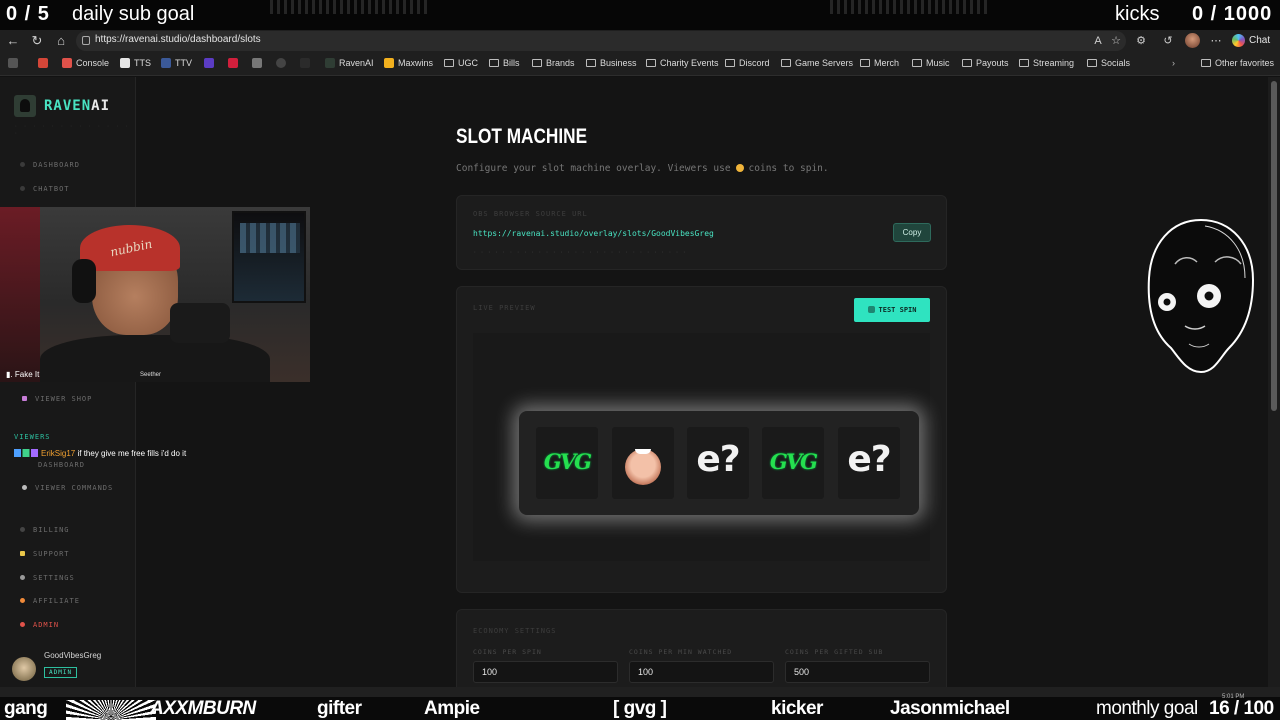  Describe the element at coordinates (1168, 41) in the screenshot. I see `history-icon: ↺` at that location.